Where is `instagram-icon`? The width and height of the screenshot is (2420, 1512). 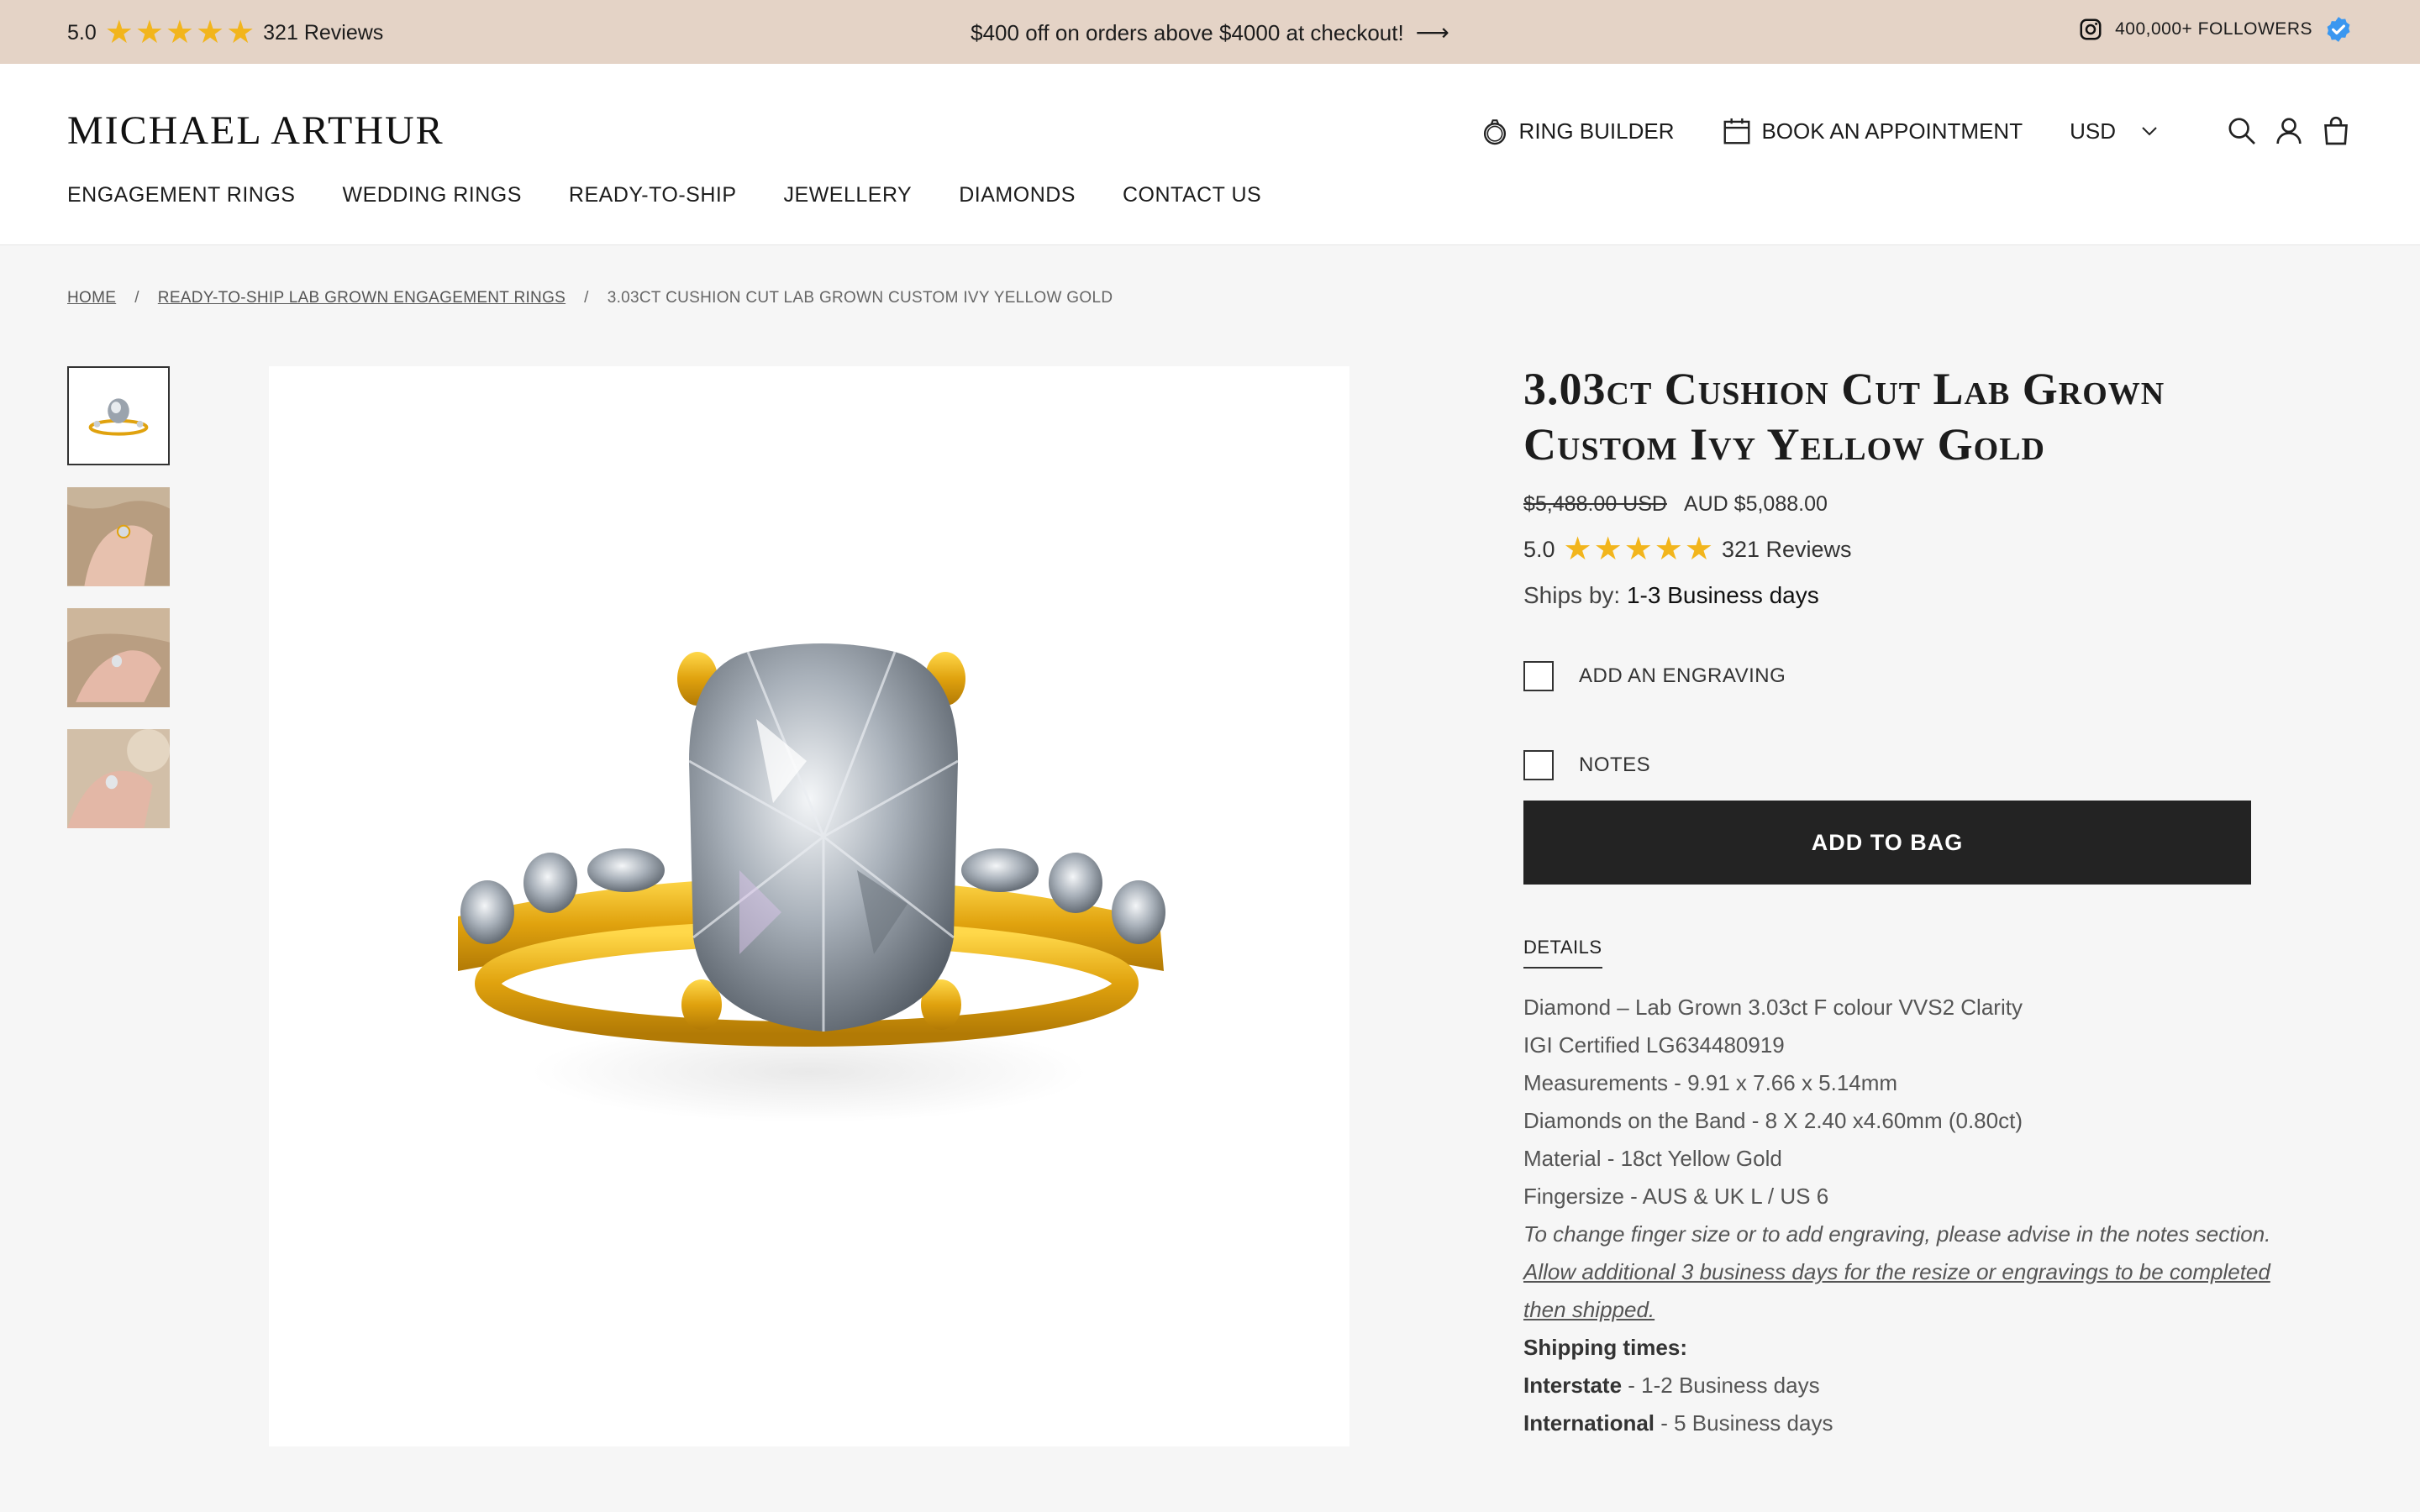 instagram-icon is located at coordinates (2091, 29).